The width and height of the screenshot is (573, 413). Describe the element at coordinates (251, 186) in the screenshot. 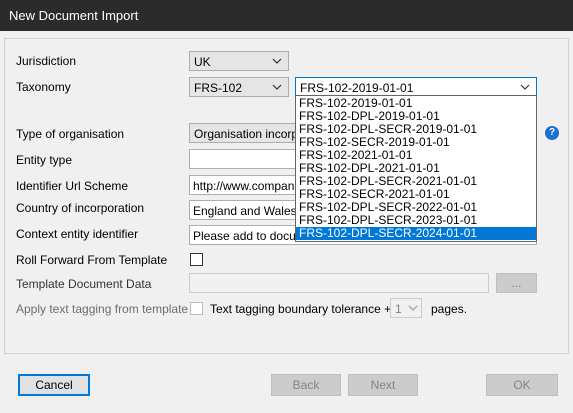

I see `identifier-url-scheme-value: http://www.companies` at that location.